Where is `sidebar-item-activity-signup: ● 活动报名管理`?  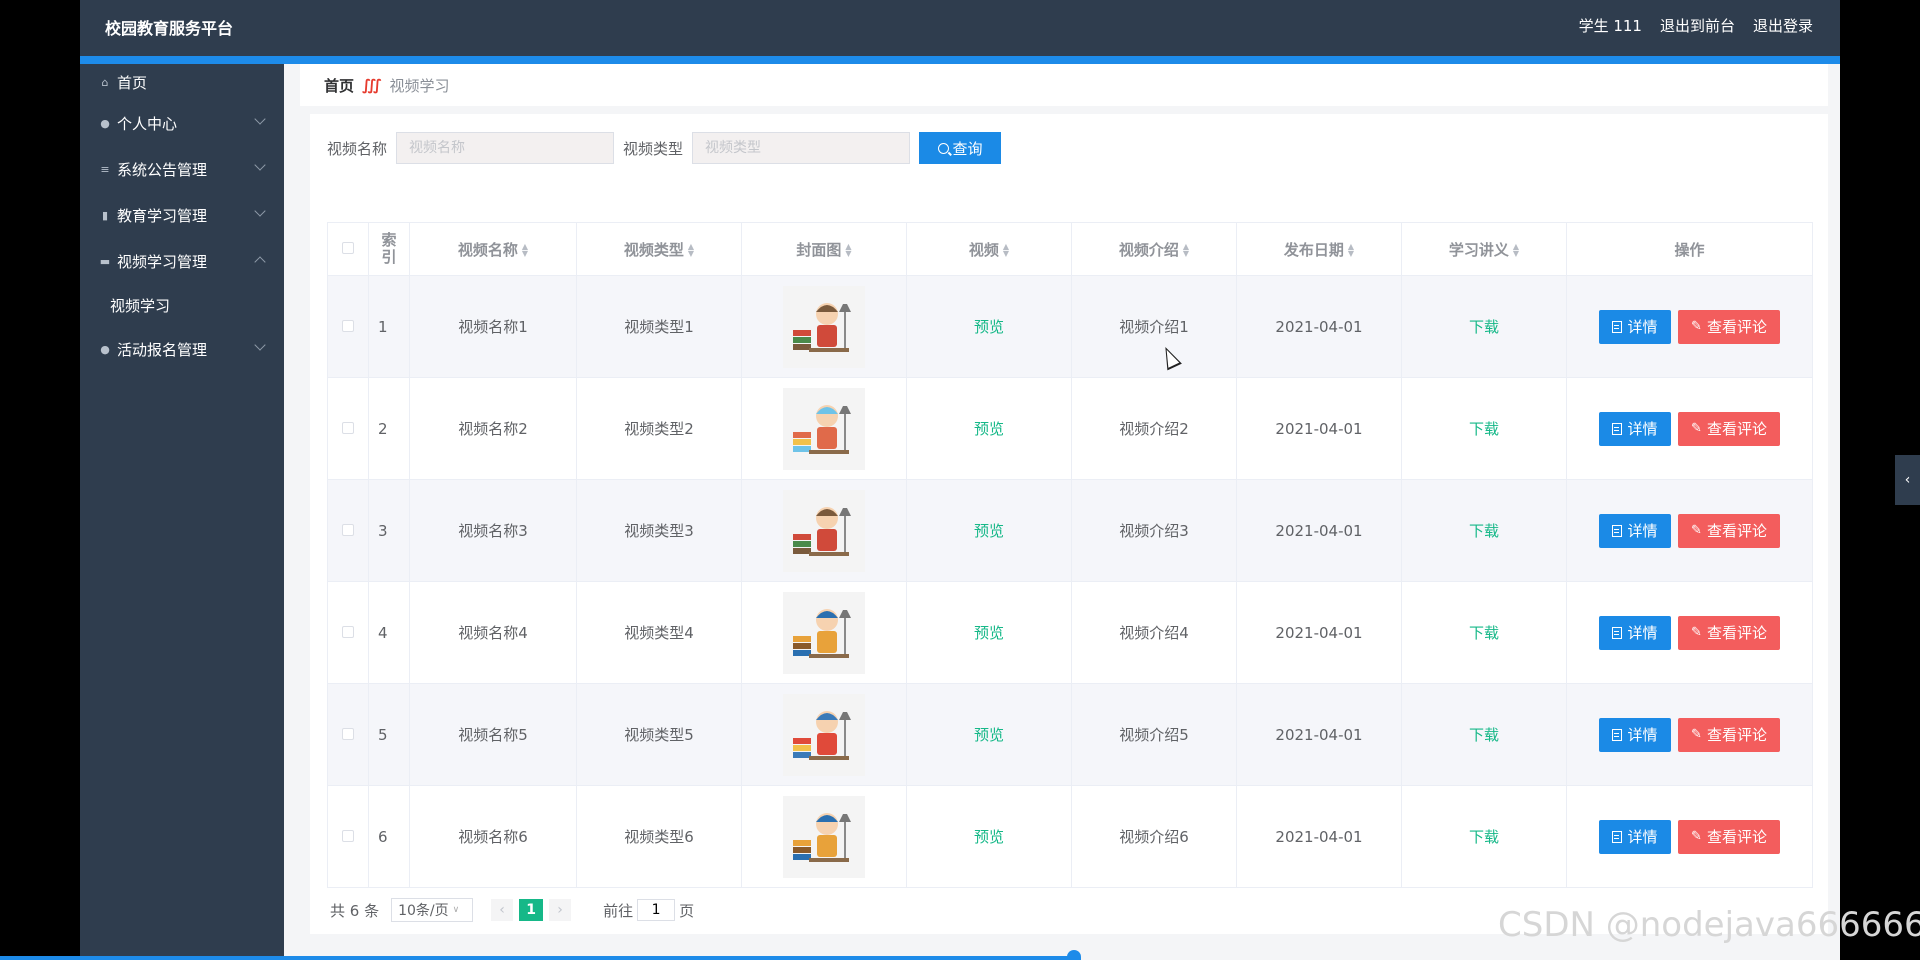 sidebar-item-activity-signup: ● 活动报名管理 is located at coordinates (182, 349).